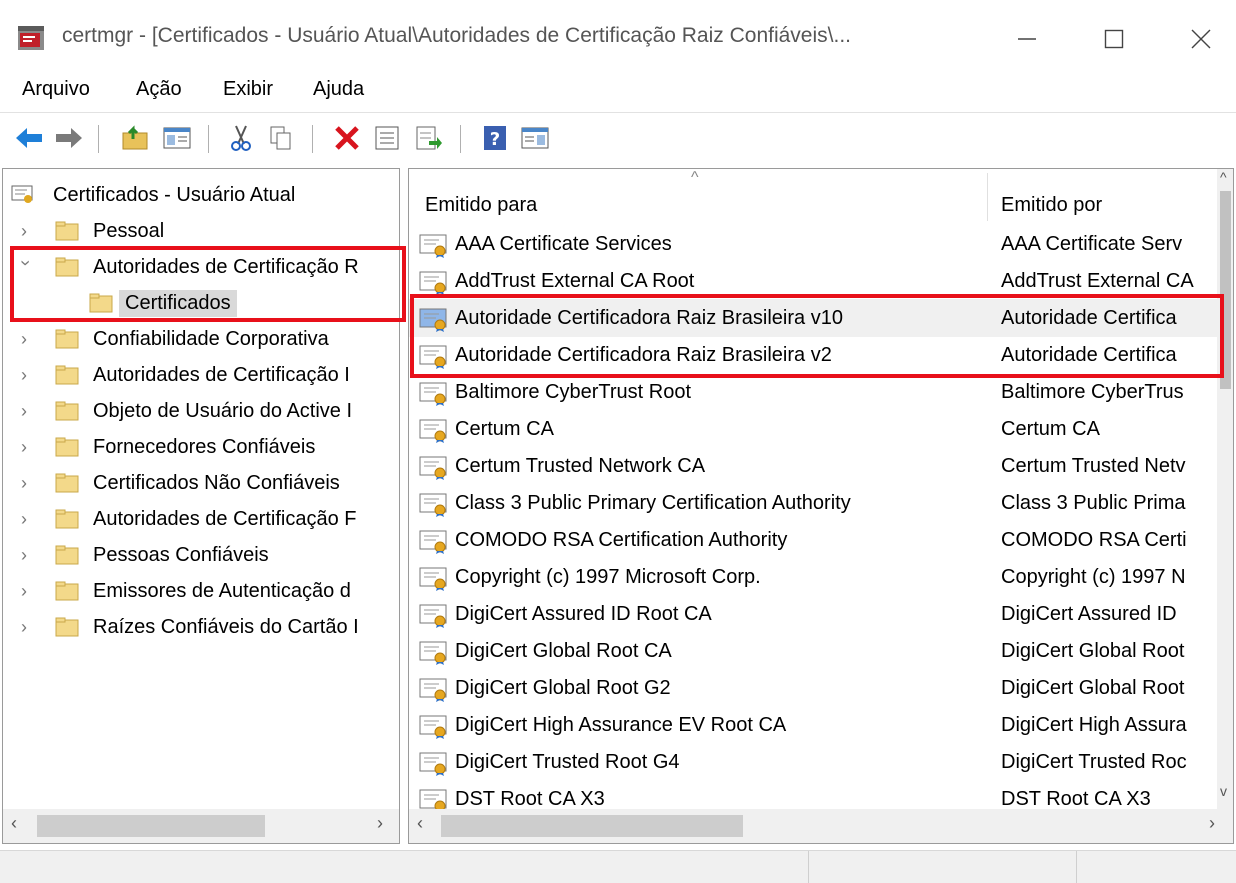  What do you see at coordinates (201, 339) in the screenshot?
I see `tree-item: › Confiabilidade Corporativa` at bounding box center [201, 339].